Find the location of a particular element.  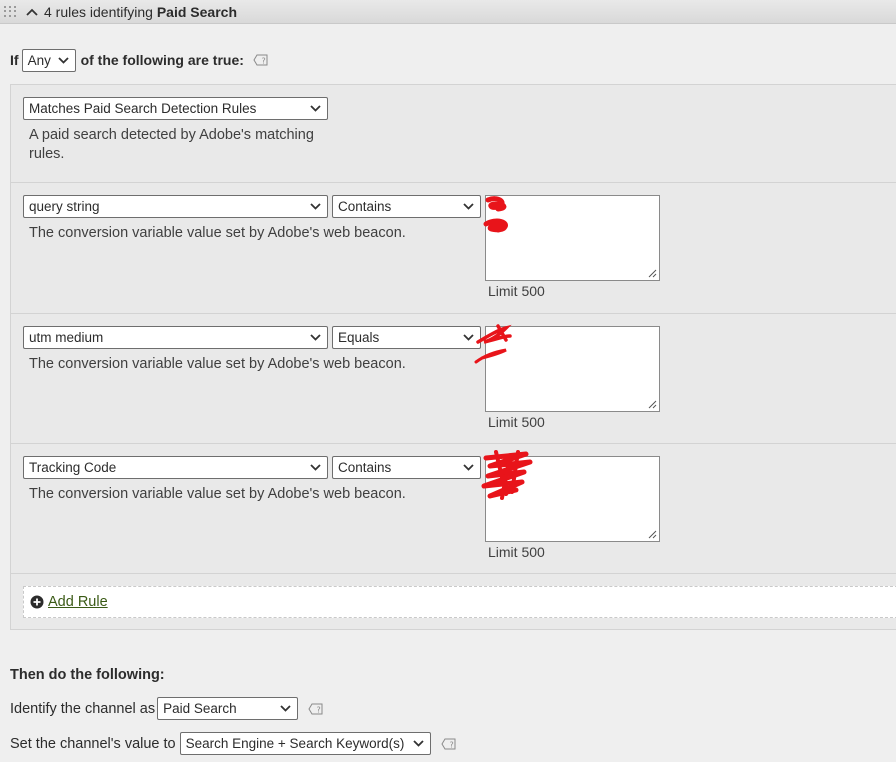

channel-value-select: Search Engine + Search Keyword(s) is located at coordinates (305, 743).